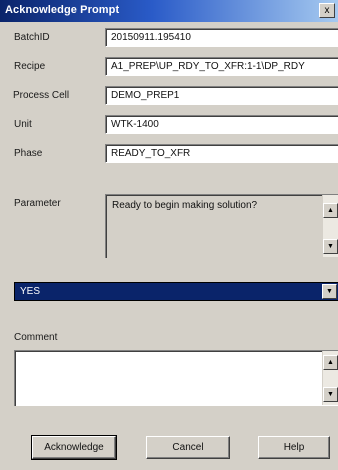 Image resolution: width=338 pixels, height=470 pixels. I want to click on window-title: Acknowledge Prompt, so click(62, 10).